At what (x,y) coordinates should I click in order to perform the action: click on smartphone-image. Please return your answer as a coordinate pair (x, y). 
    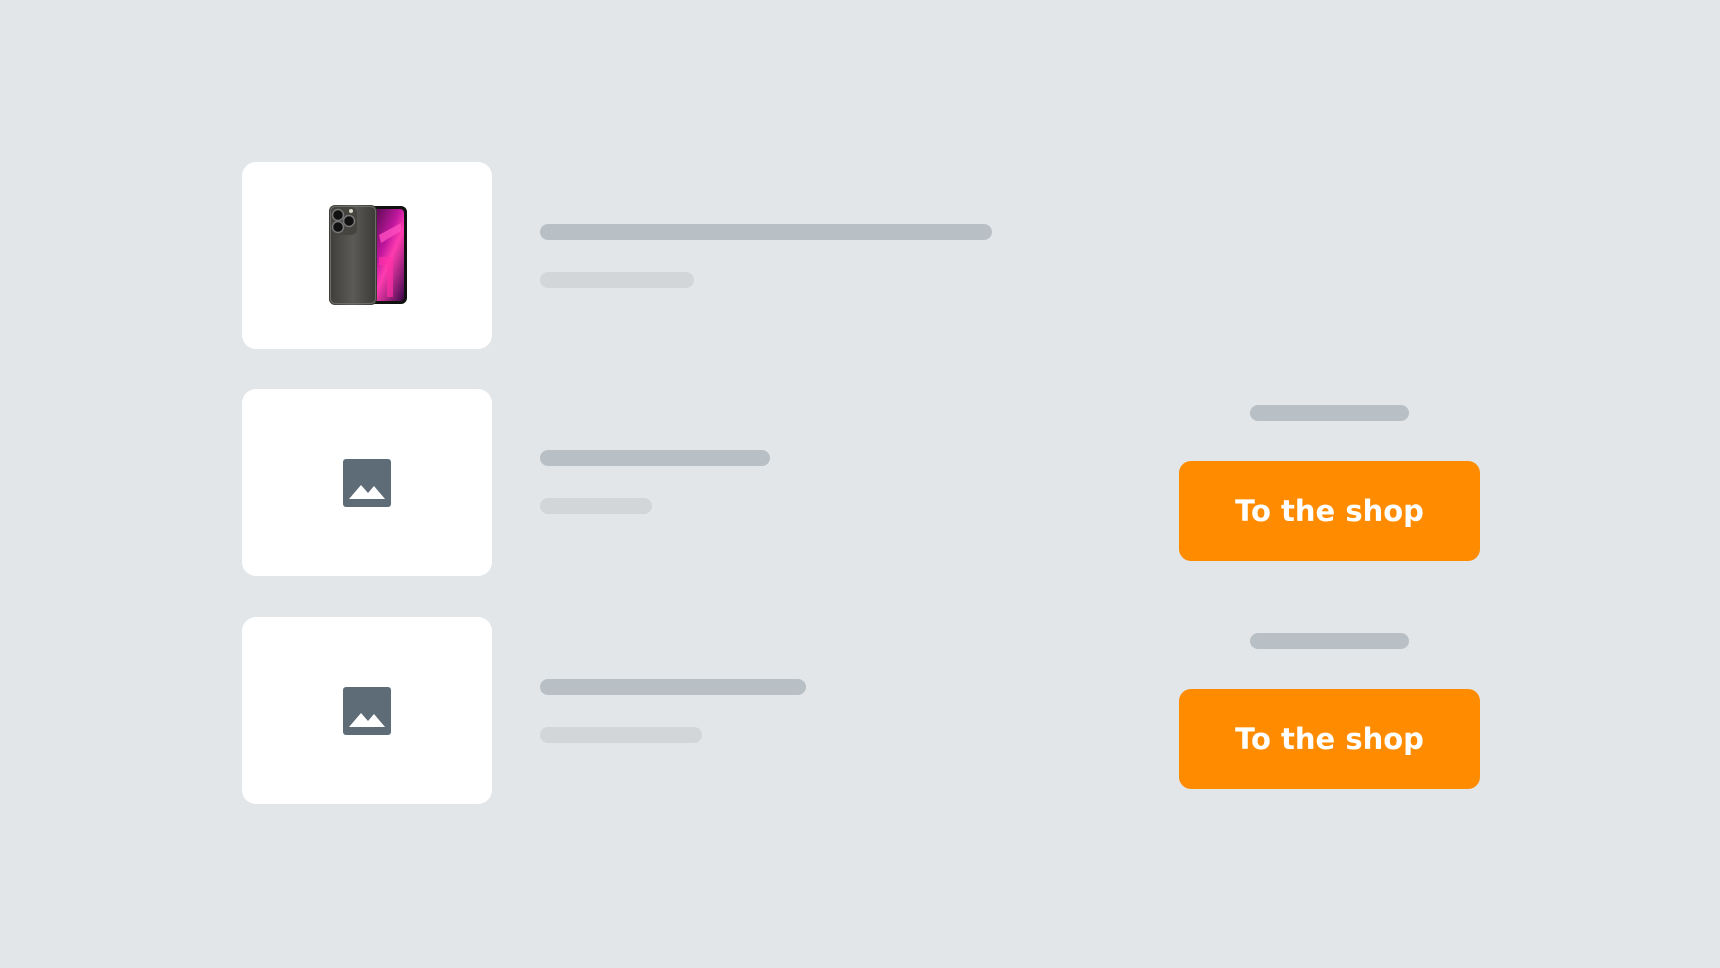
    Looking at the image, I should click on (368, 255).